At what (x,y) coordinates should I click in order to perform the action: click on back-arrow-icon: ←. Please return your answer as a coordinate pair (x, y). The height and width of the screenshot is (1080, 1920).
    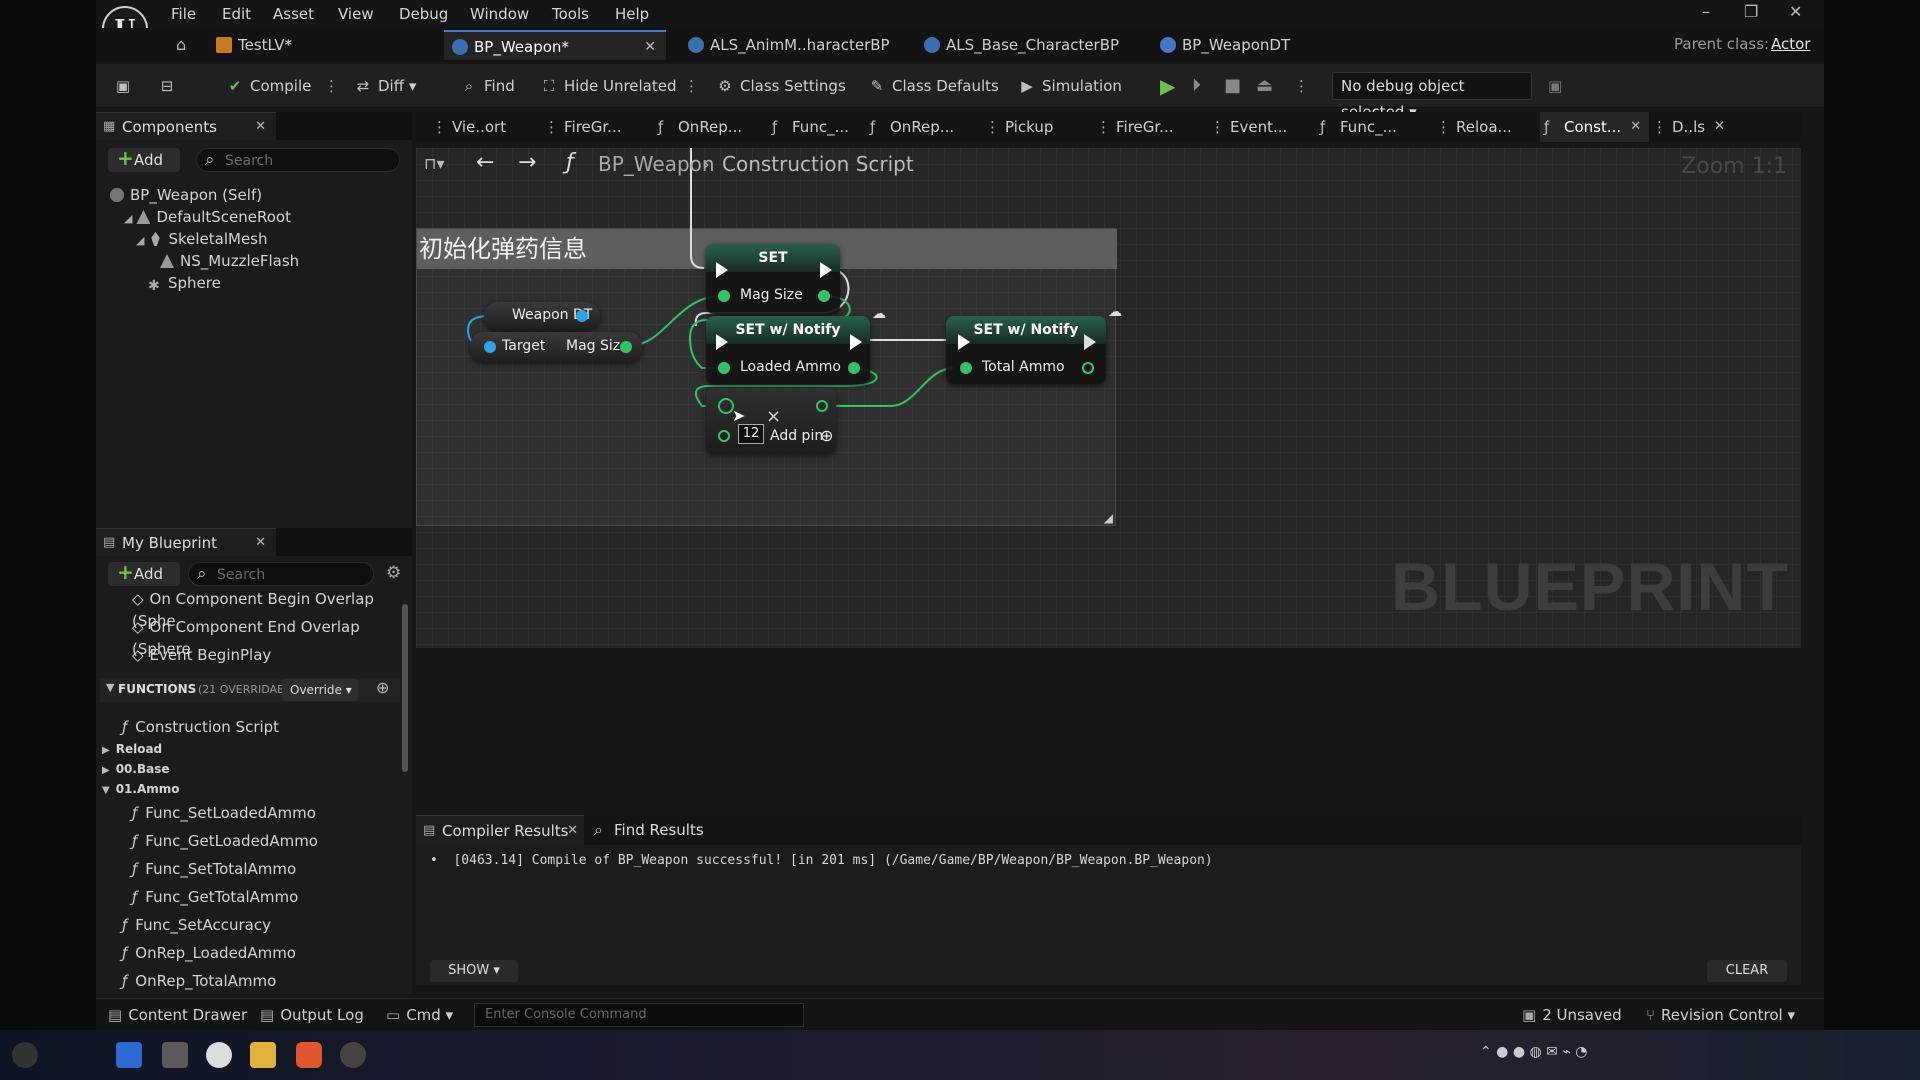
    Looking at the image, I should click on (485, 162).